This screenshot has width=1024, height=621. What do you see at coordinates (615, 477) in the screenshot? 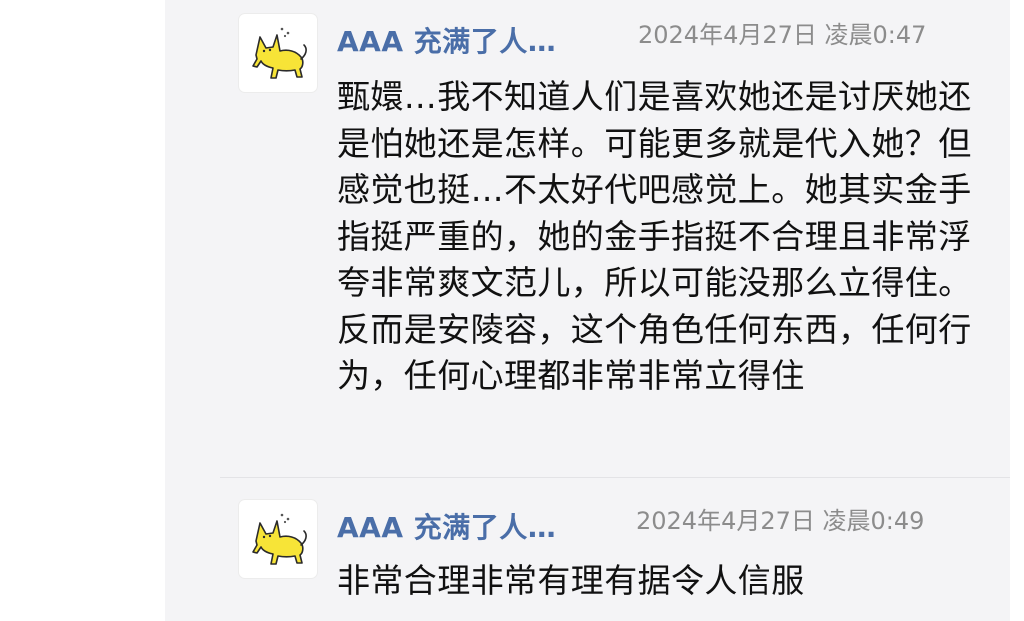
I see `comment-divider` at bounding box center [615, 477].